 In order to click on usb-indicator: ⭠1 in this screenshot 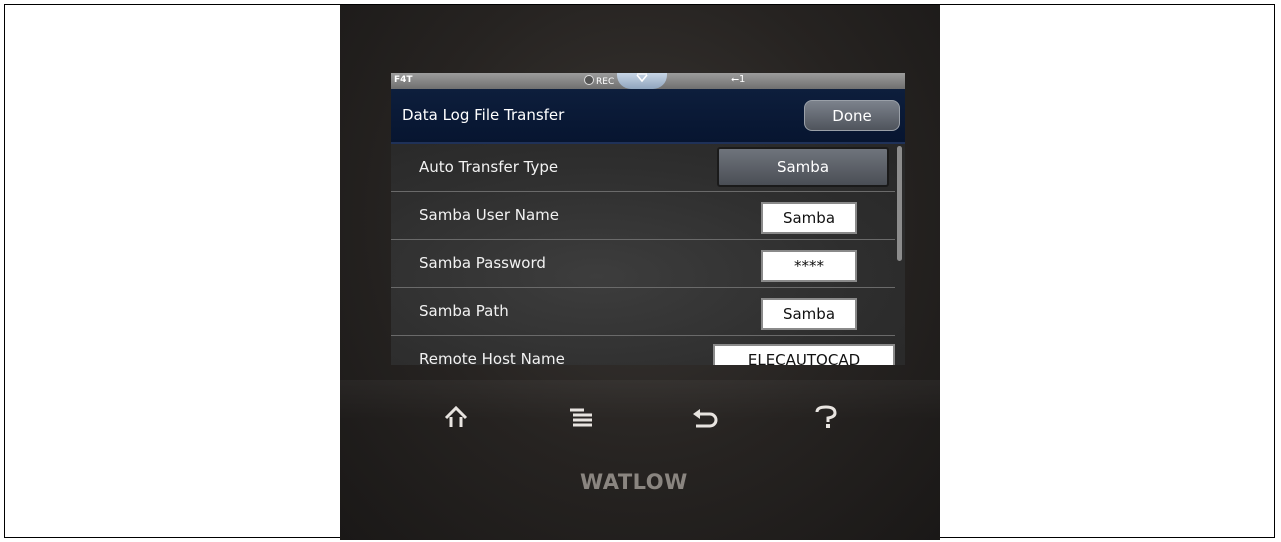, I will do `click(738, 79)`.